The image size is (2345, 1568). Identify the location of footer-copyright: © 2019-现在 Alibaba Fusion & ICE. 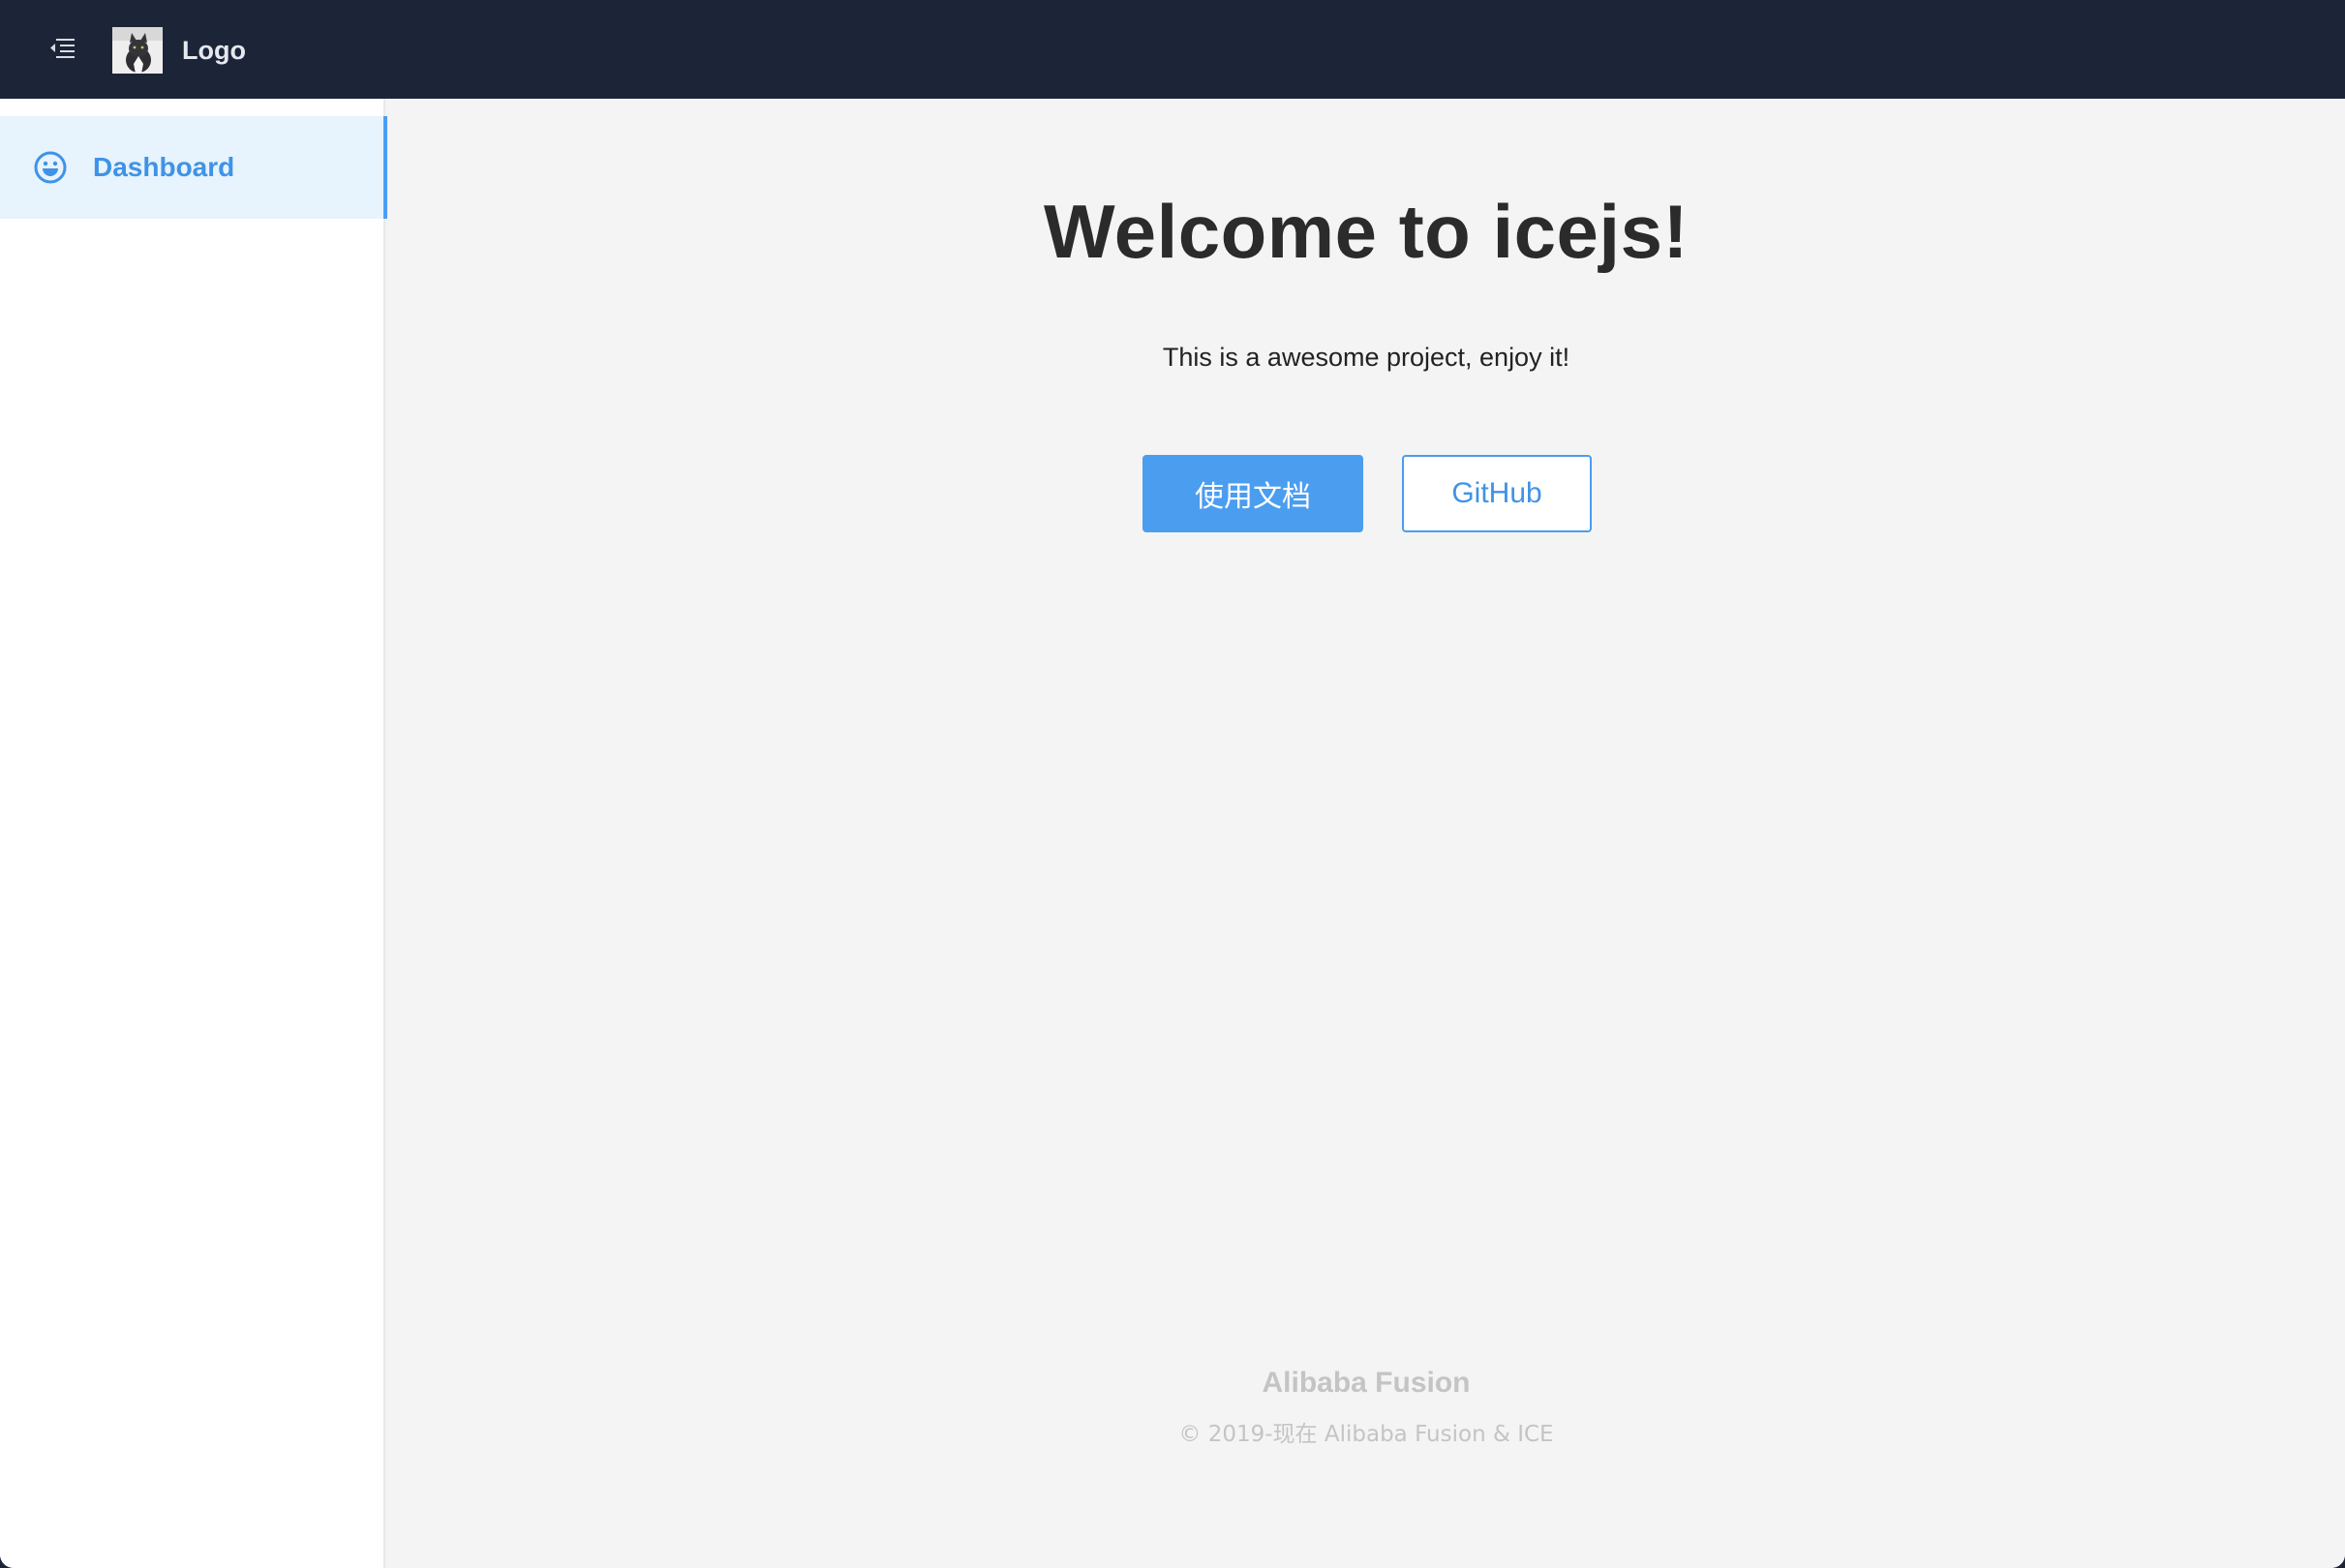
(1366, 1434).